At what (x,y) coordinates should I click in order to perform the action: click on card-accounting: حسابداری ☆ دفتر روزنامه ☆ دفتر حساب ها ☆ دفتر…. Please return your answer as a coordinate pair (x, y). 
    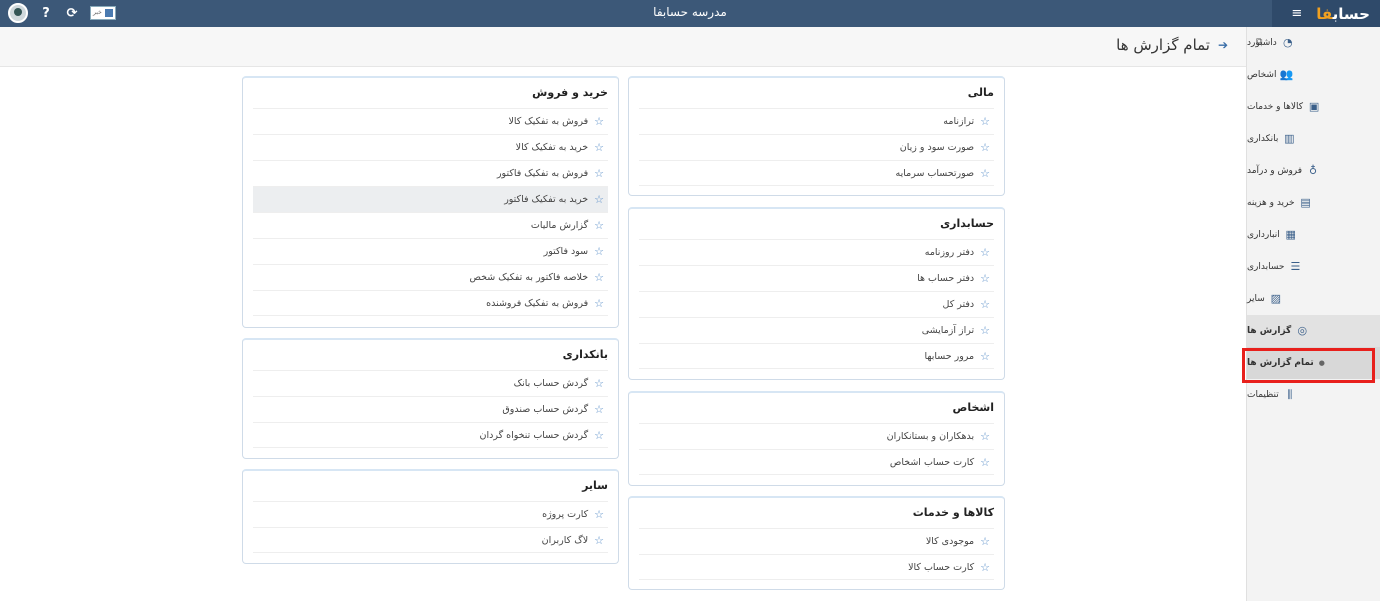
    Looking at the image, I should click on (816, 293).